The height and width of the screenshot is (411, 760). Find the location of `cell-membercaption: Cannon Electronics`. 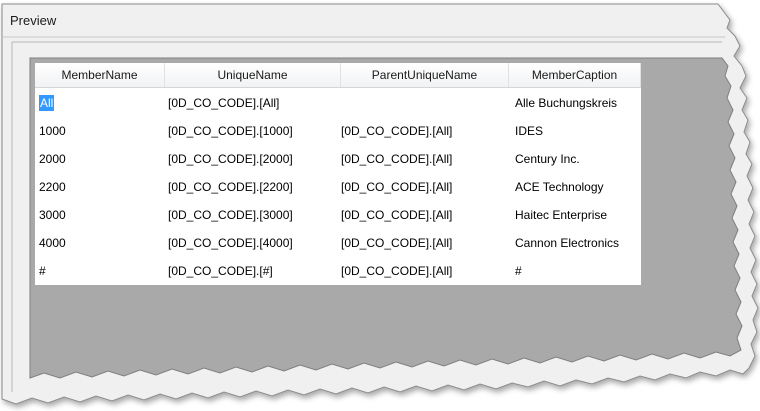

cell-membercaption: Cannon Electronics is located at coordinates (577, 243).